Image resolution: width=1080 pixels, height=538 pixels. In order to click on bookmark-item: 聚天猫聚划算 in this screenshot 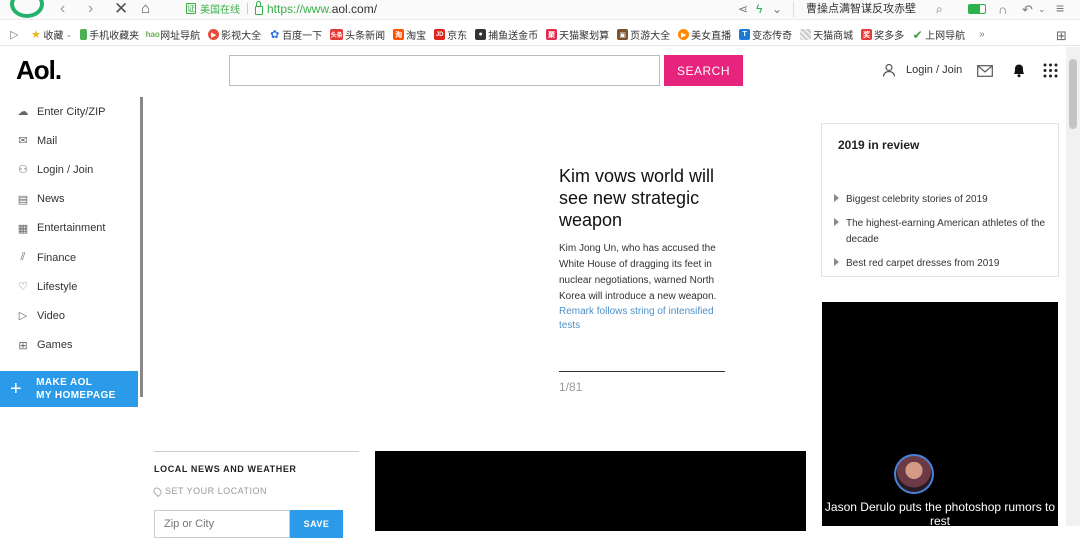, I will do `click(577, 34)`.